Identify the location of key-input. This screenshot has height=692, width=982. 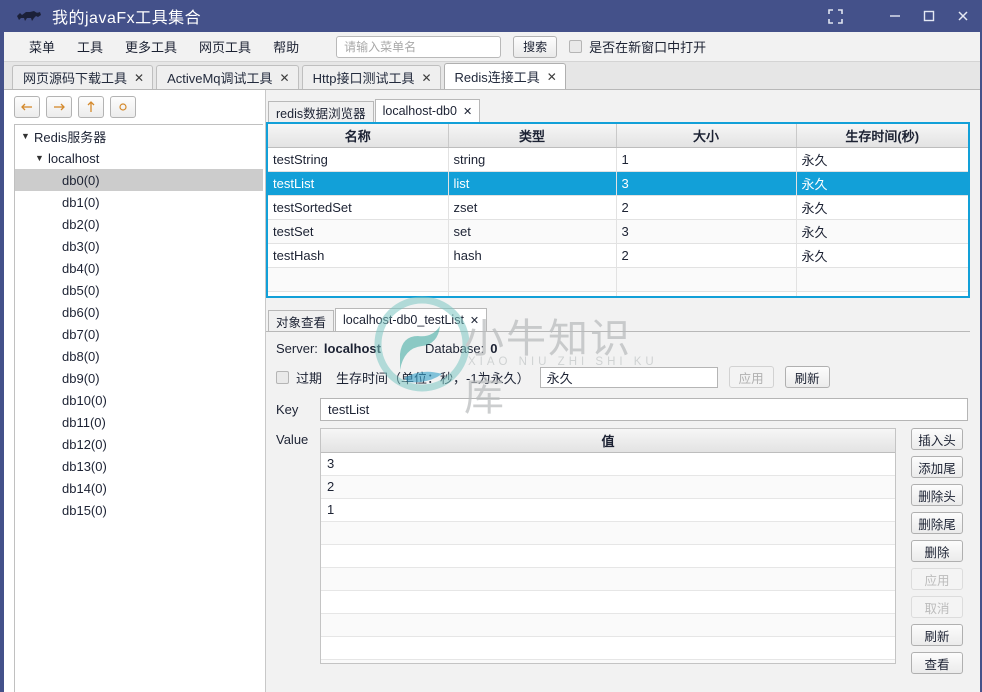
(644, 409).